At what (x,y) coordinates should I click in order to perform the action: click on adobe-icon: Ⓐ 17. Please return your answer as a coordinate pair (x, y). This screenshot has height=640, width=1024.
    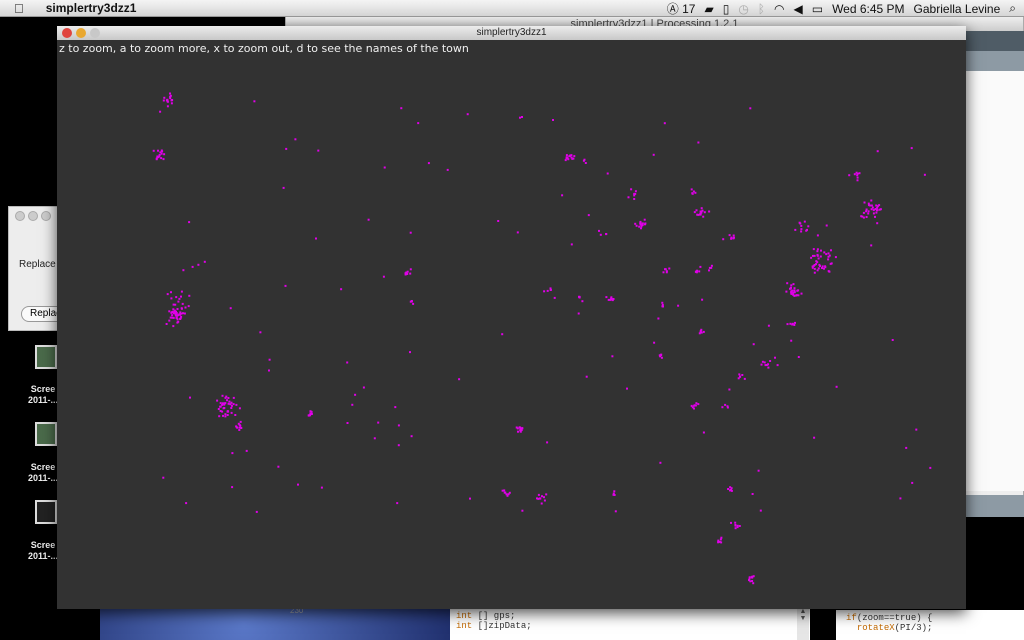
    Looking at the image, I should click on (681, 8).